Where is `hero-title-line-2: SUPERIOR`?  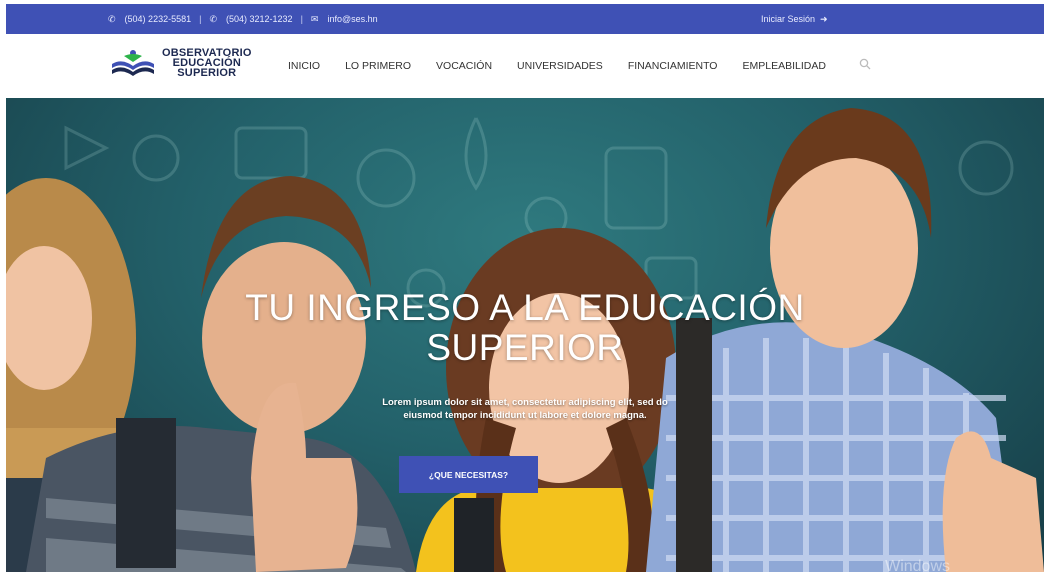
hero-title-line-2: SUPERIOR is located at coordinates (525, 347).